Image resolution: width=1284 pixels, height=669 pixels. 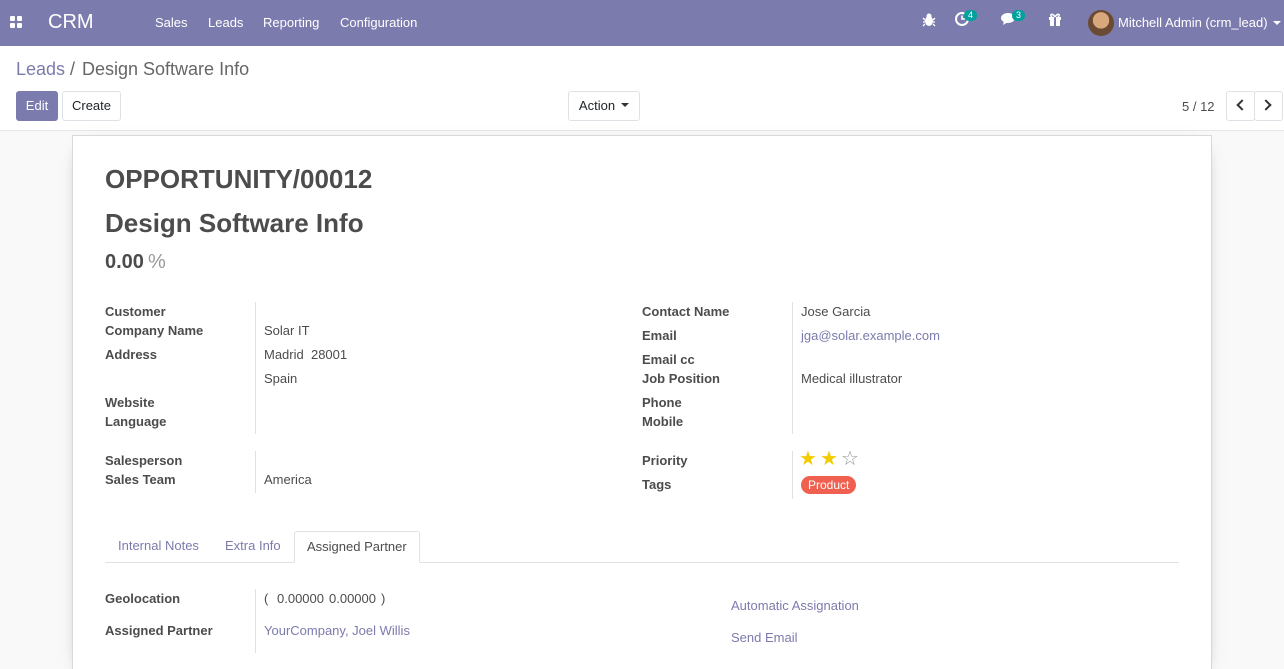 What do you see at coordinates (255, 472) in the screenshot?
I see `sales-group-divider` at bounding box center [255, 472].